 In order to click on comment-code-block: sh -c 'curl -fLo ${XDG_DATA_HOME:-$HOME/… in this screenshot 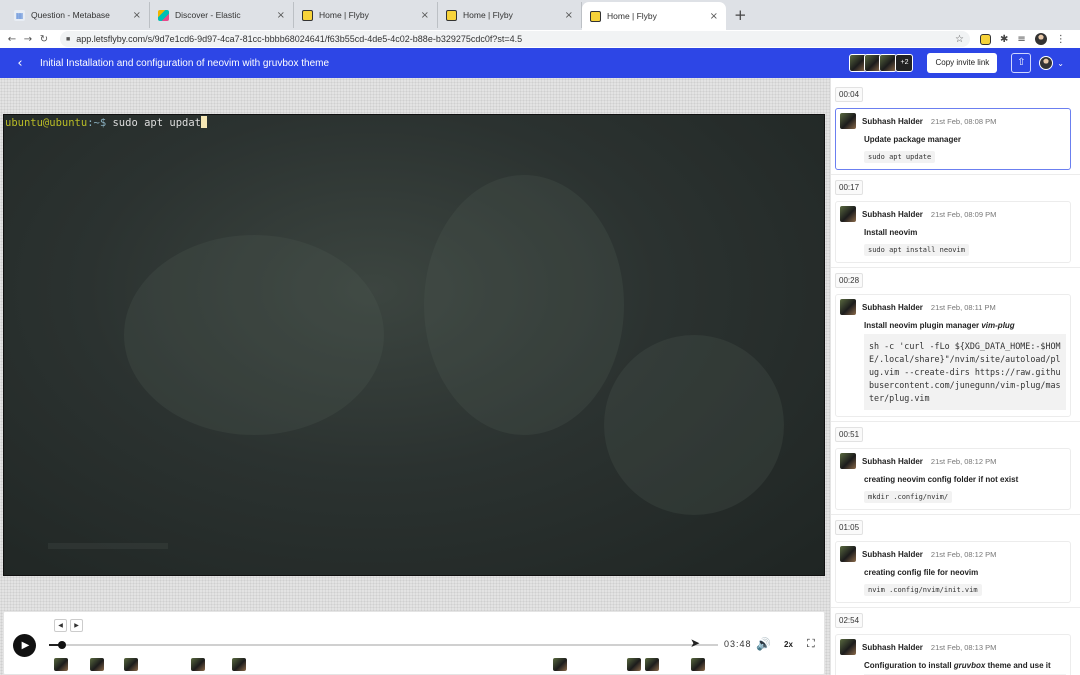, I will do `click(965, 372)`.